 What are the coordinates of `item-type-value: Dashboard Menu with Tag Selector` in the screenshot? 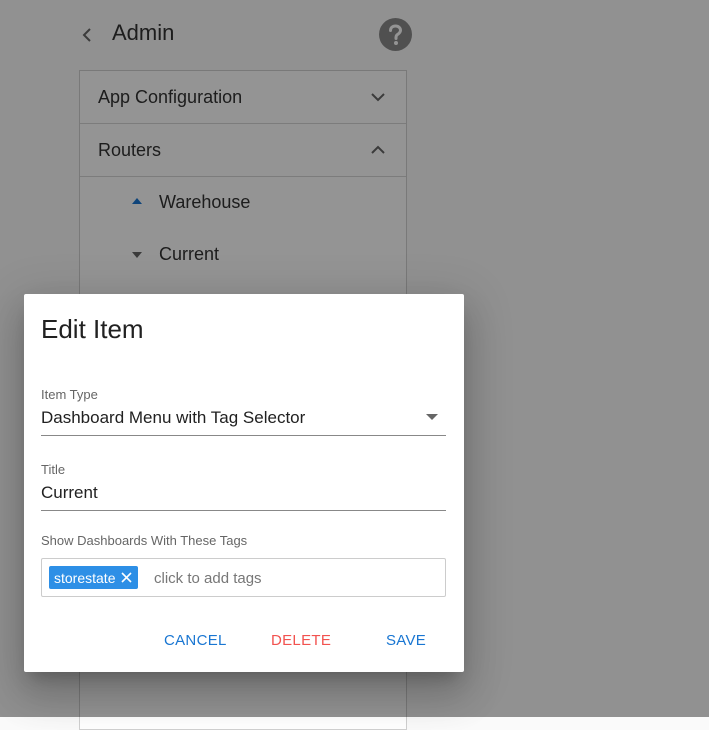 It's located at (173, 418).